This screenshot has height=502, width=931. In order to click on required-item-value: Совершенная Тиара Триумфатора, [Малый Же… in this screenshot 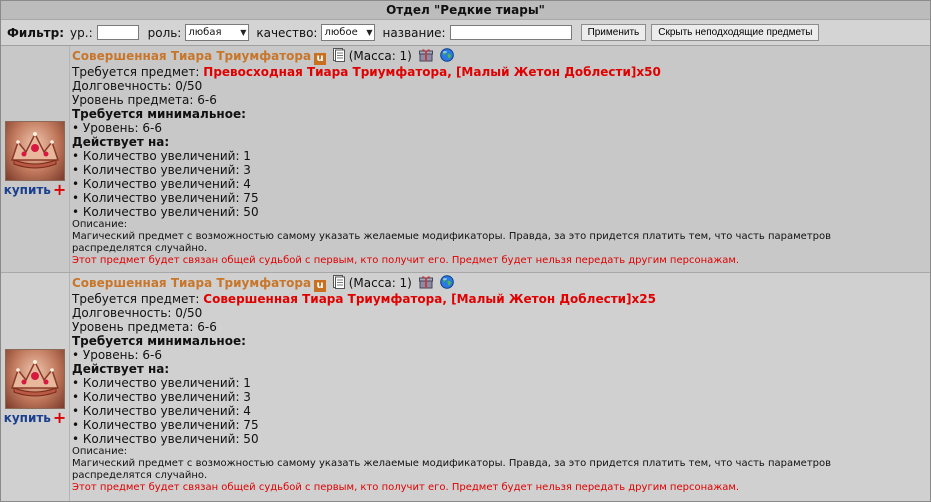, I will do `click(429, 299)`.